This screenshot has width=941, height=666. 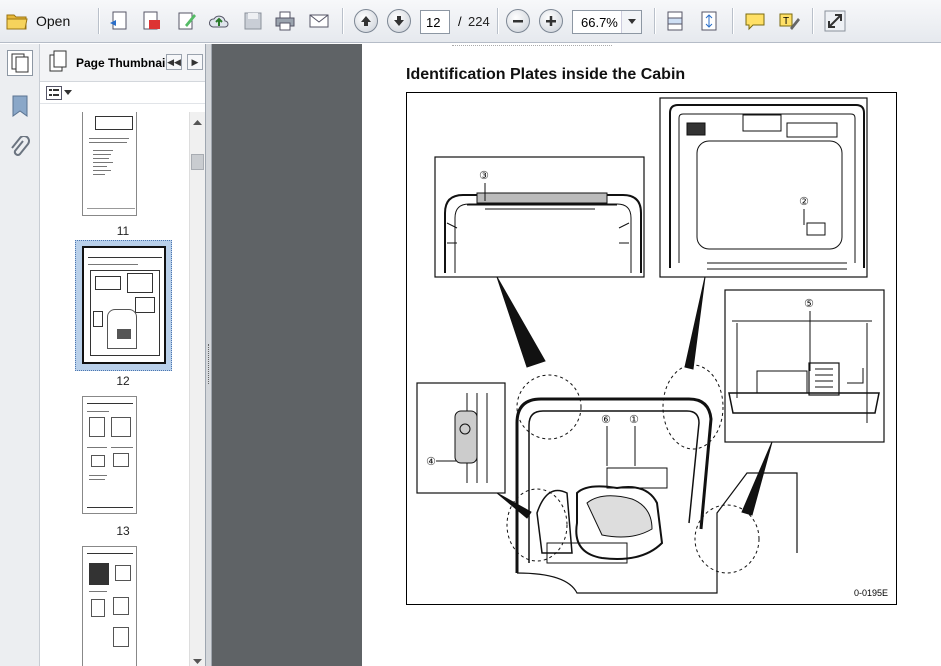 I want to click on page-number-input: 12, so click(x=435, y=22).